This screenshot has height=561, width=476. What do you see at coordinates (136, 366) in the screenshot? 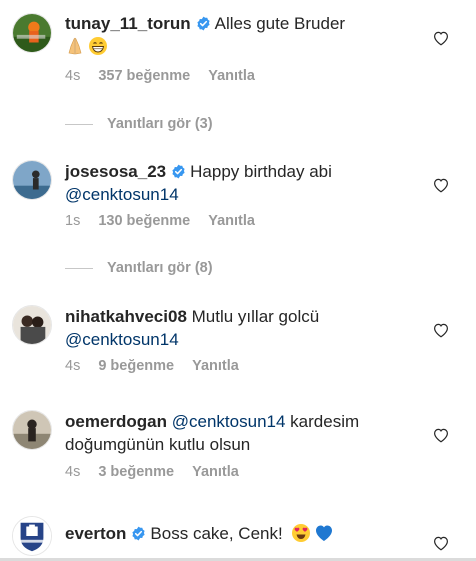
I see `comment-likes: 9 beğenme` at bounding box center [136, 366].